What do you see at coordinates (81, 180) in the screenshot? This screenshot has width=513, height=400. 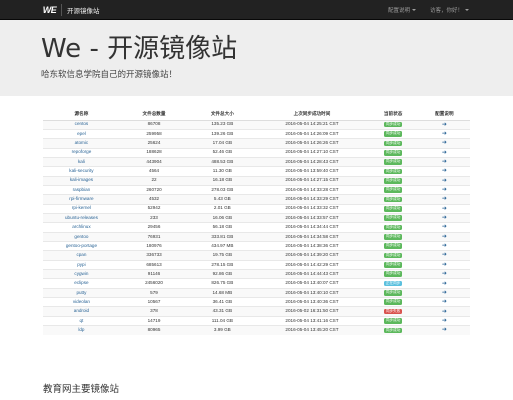 I see `mirror-name-link: kali-images` at bounding box center [81, 180].